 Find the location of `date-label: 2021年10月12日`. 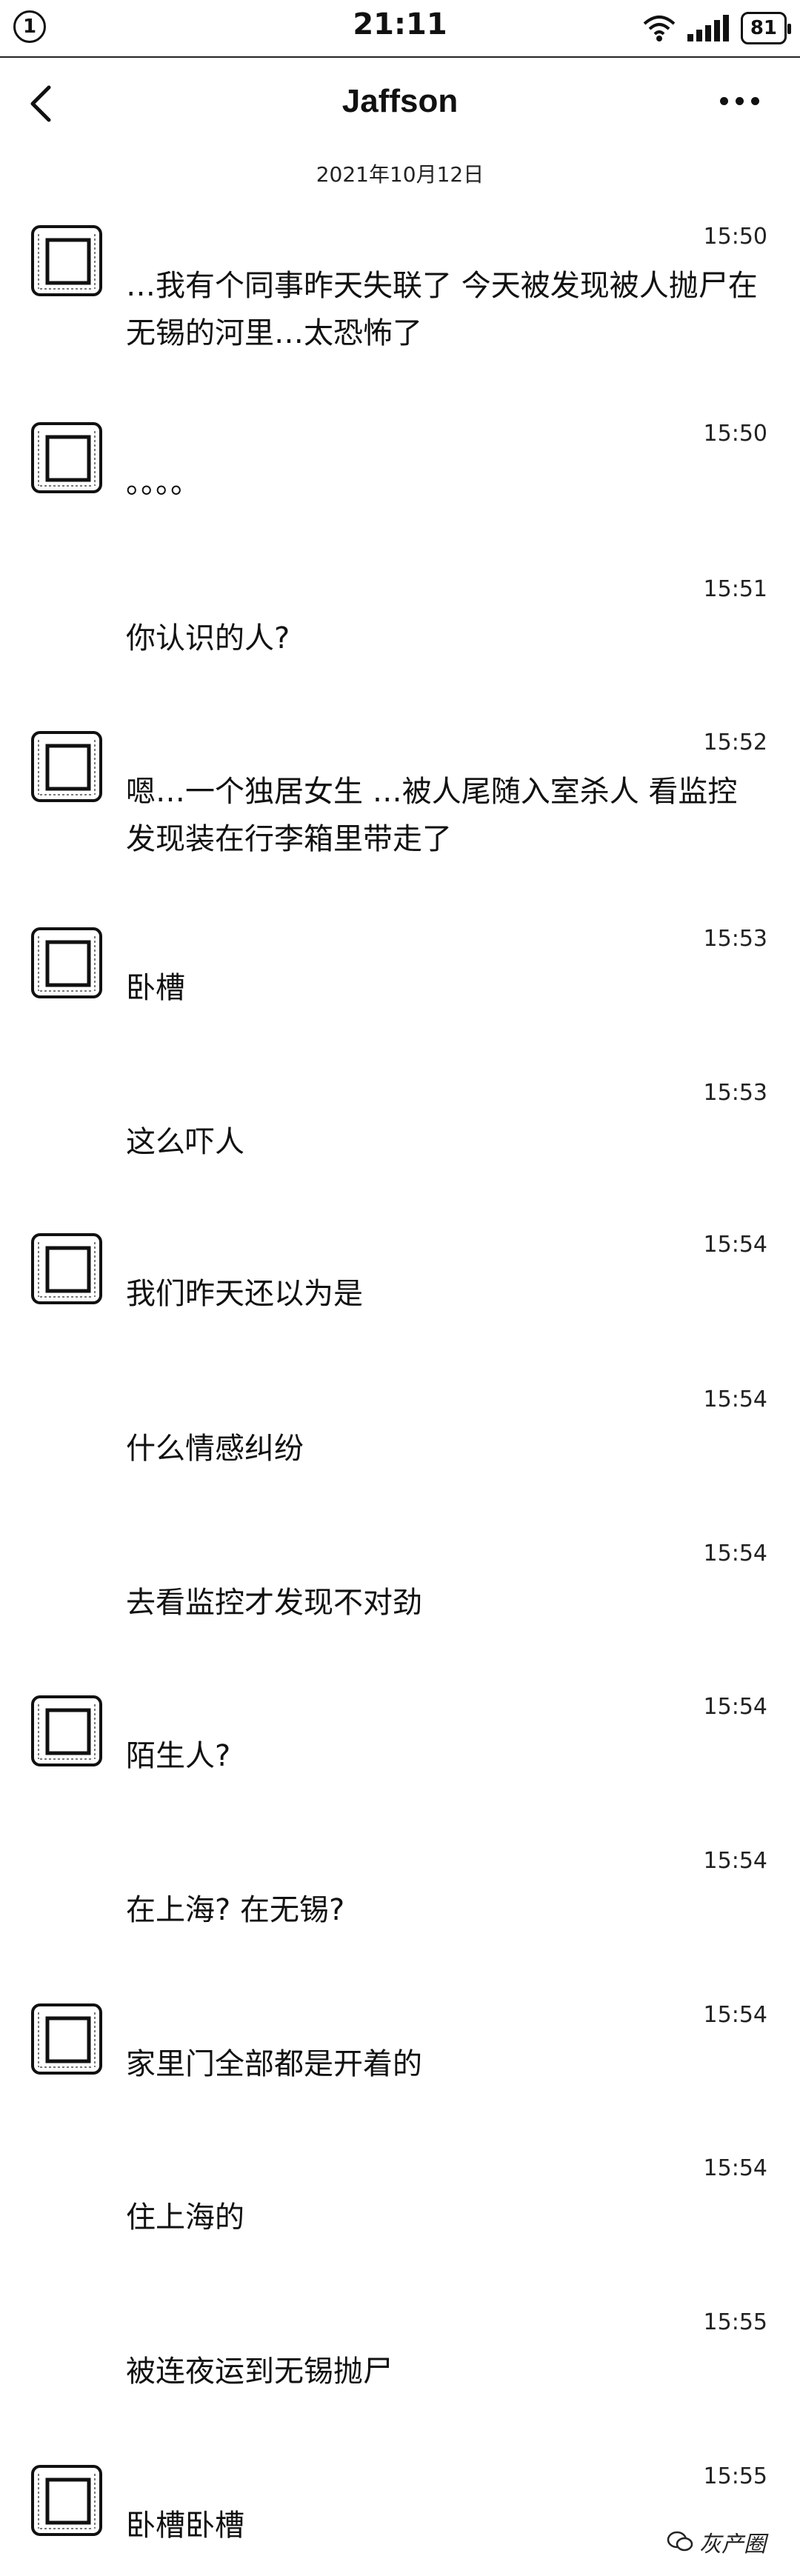

date-label: 2021年10月12日 is located at coordinates (400, 174).